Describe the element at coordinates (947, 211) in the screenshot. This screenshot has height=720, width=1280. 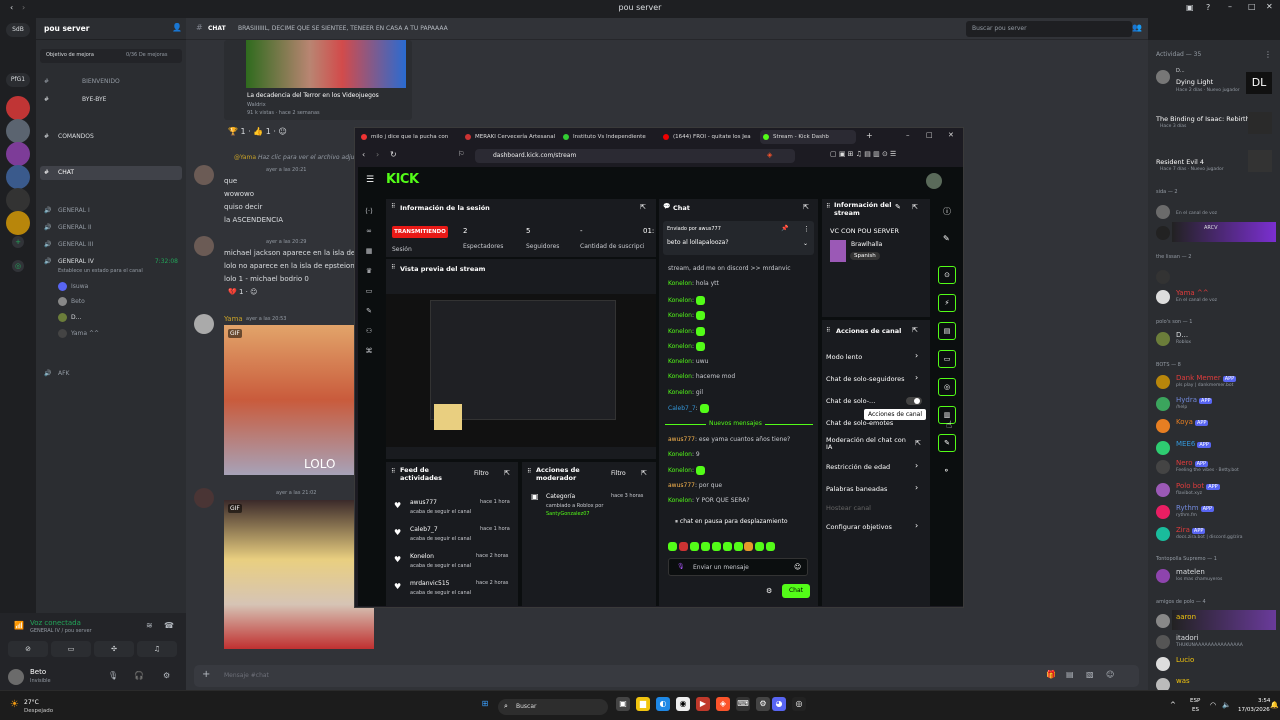
I see `info-icon: ⓘ` at that location.